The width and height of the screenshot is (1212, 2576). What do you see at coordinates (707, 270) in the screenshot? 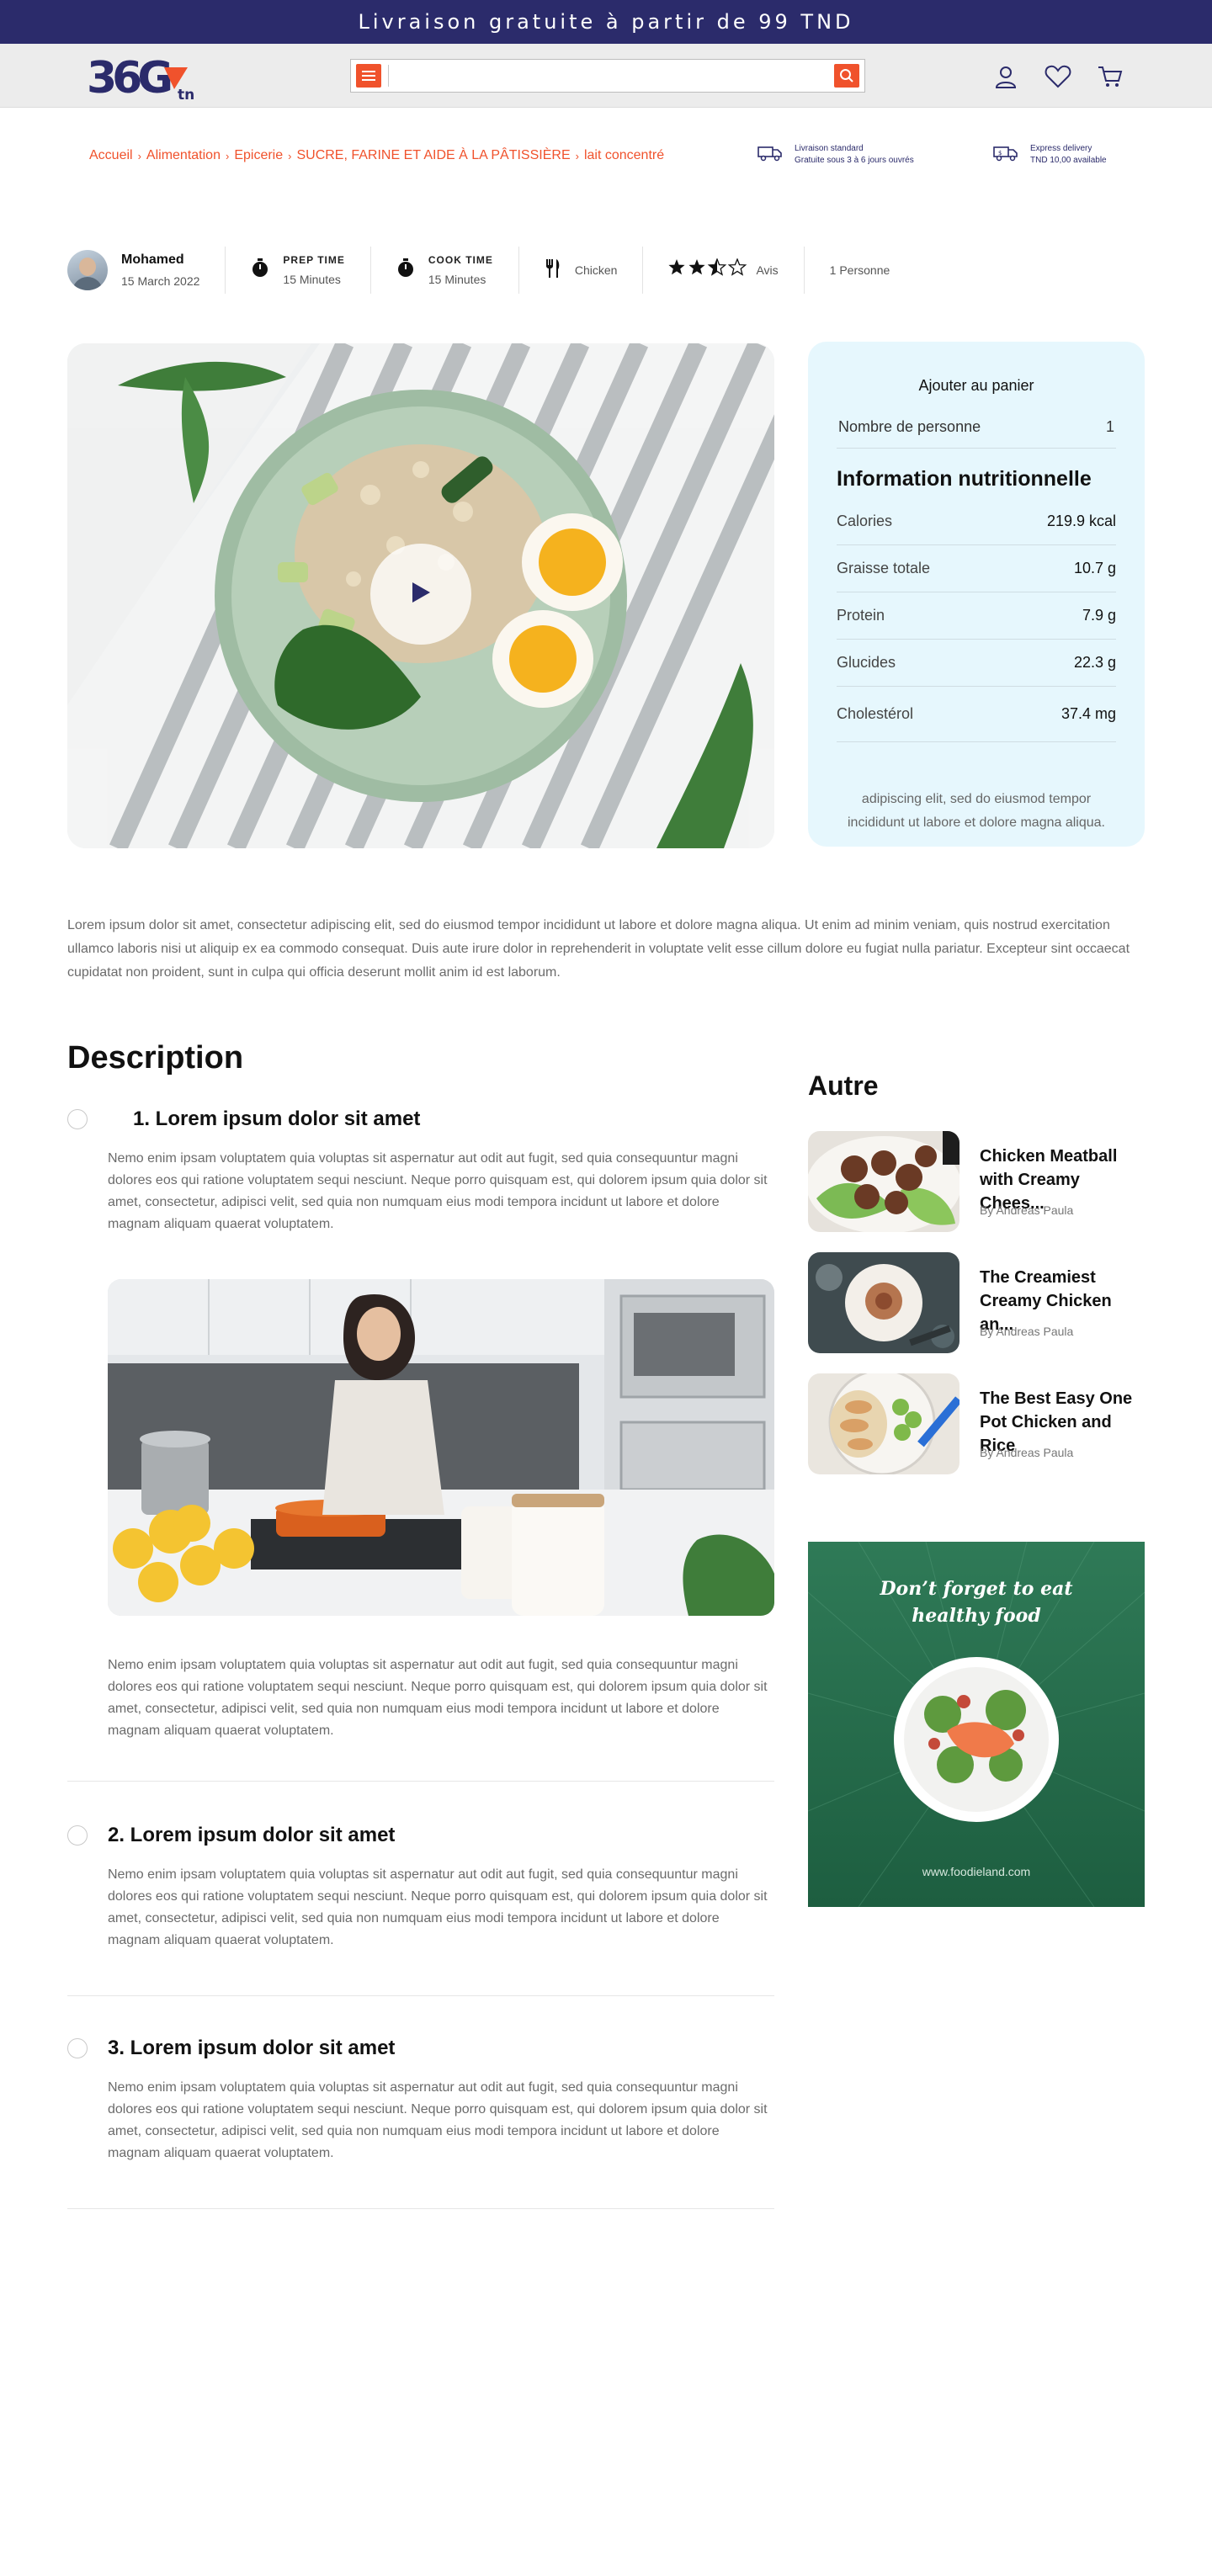
I see `rating-stars` at bounding box center [707, 270].